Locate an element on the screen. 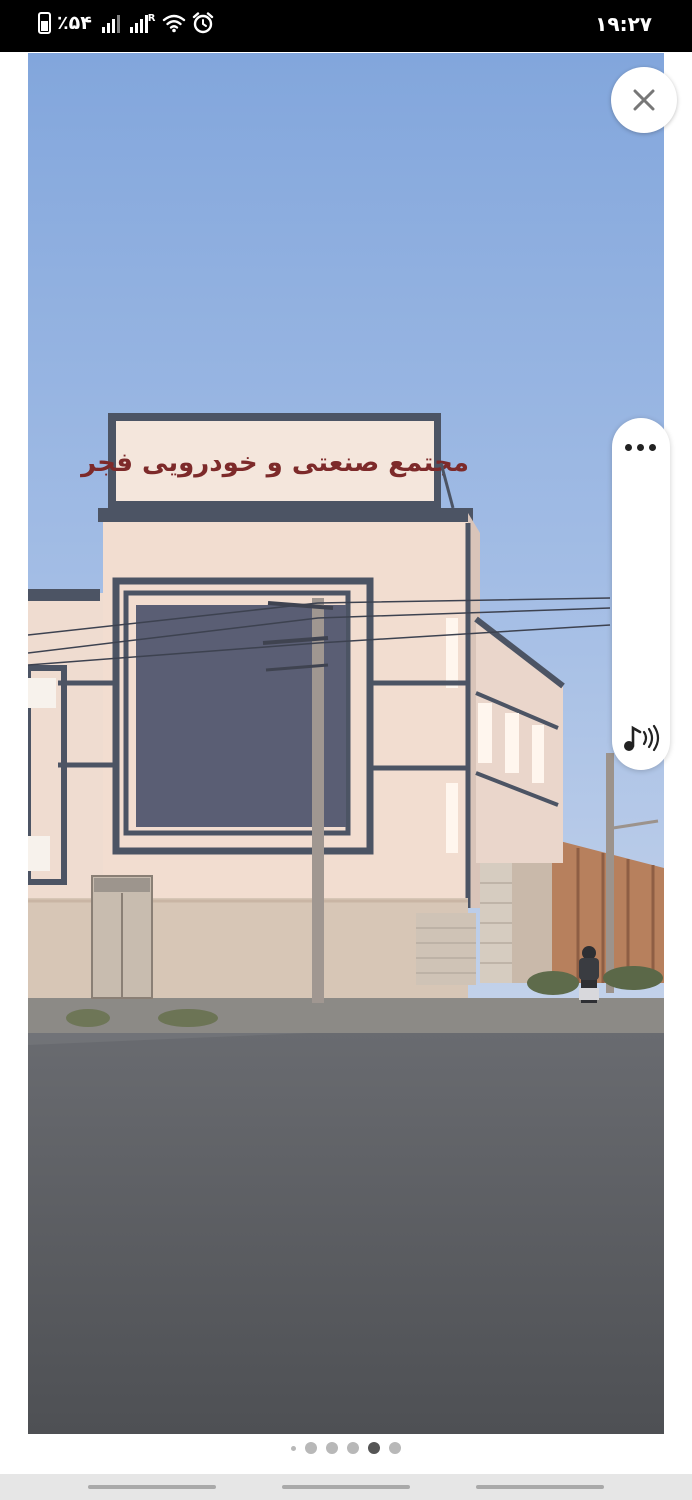  nav-recents-button is located at coordinates (540, 1487).